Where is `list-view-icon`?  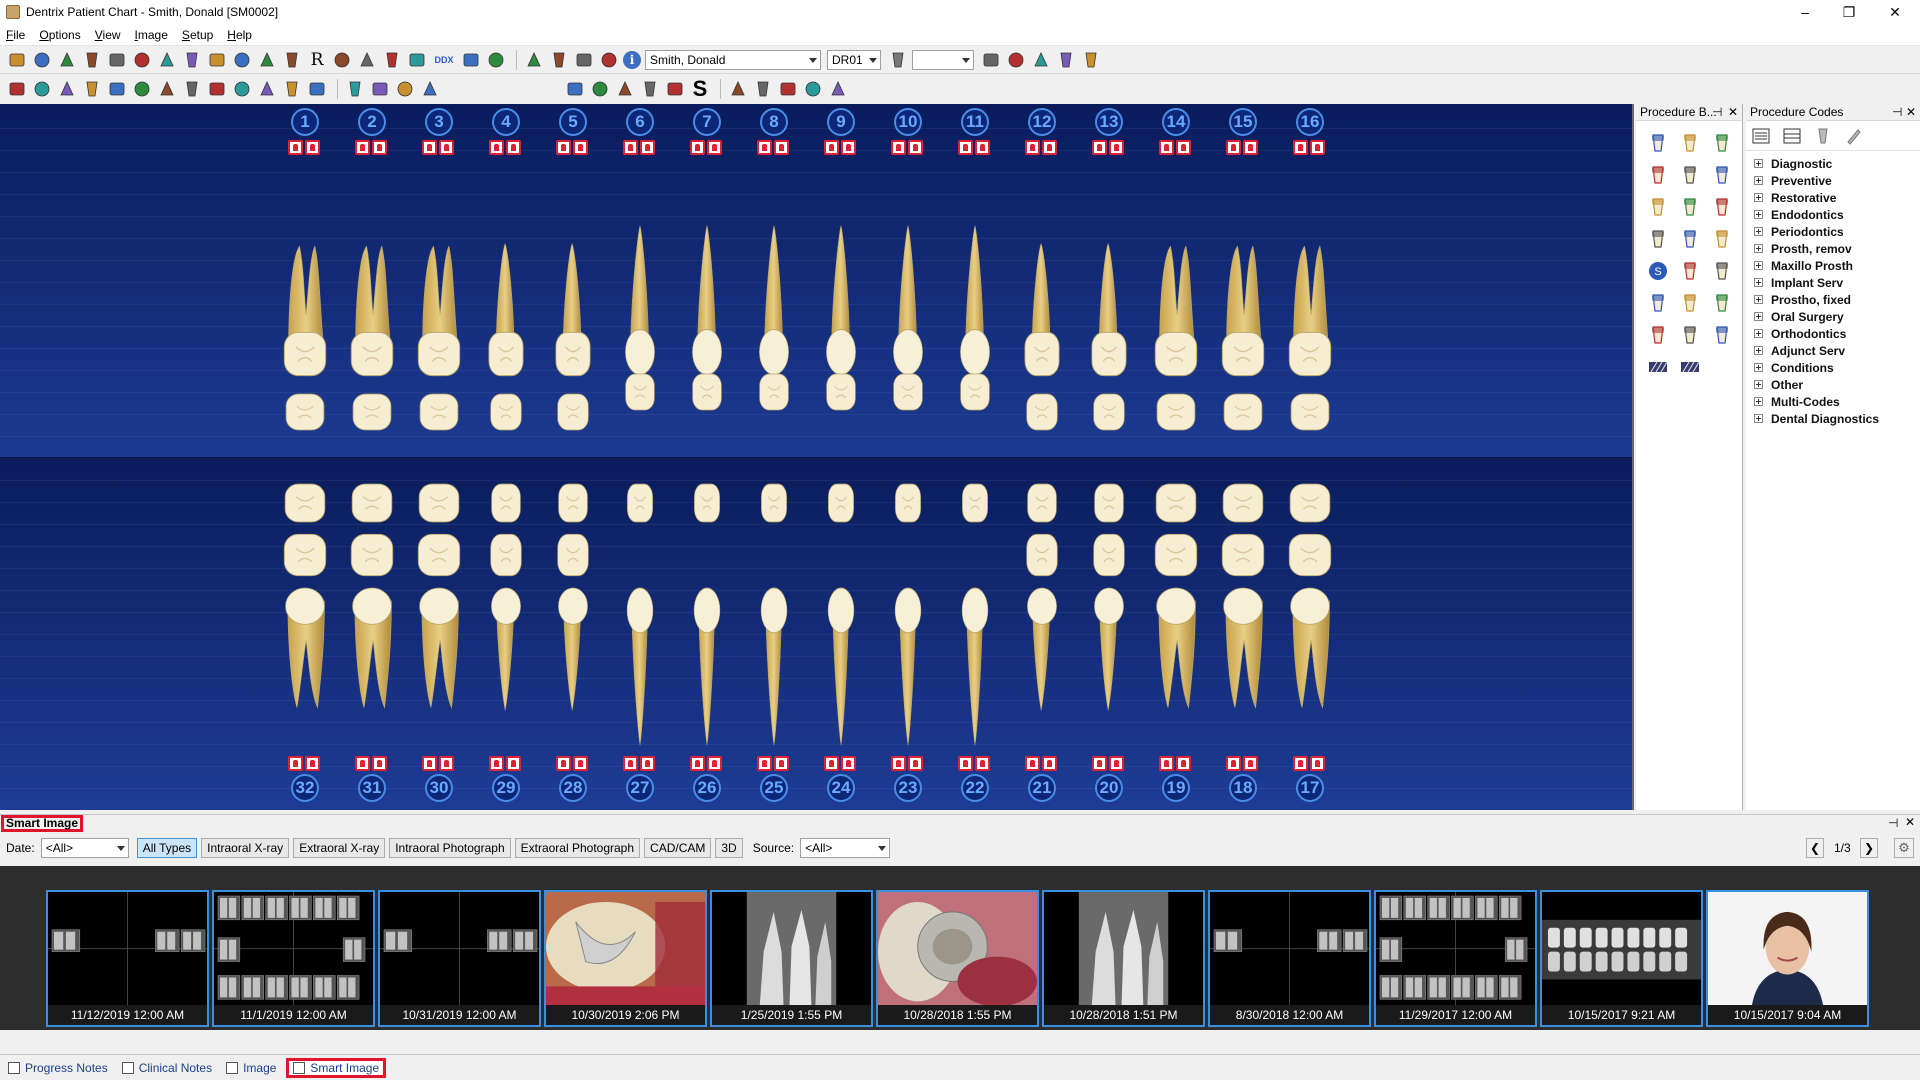 list-view-icon is located at coordinates (1761, 136).